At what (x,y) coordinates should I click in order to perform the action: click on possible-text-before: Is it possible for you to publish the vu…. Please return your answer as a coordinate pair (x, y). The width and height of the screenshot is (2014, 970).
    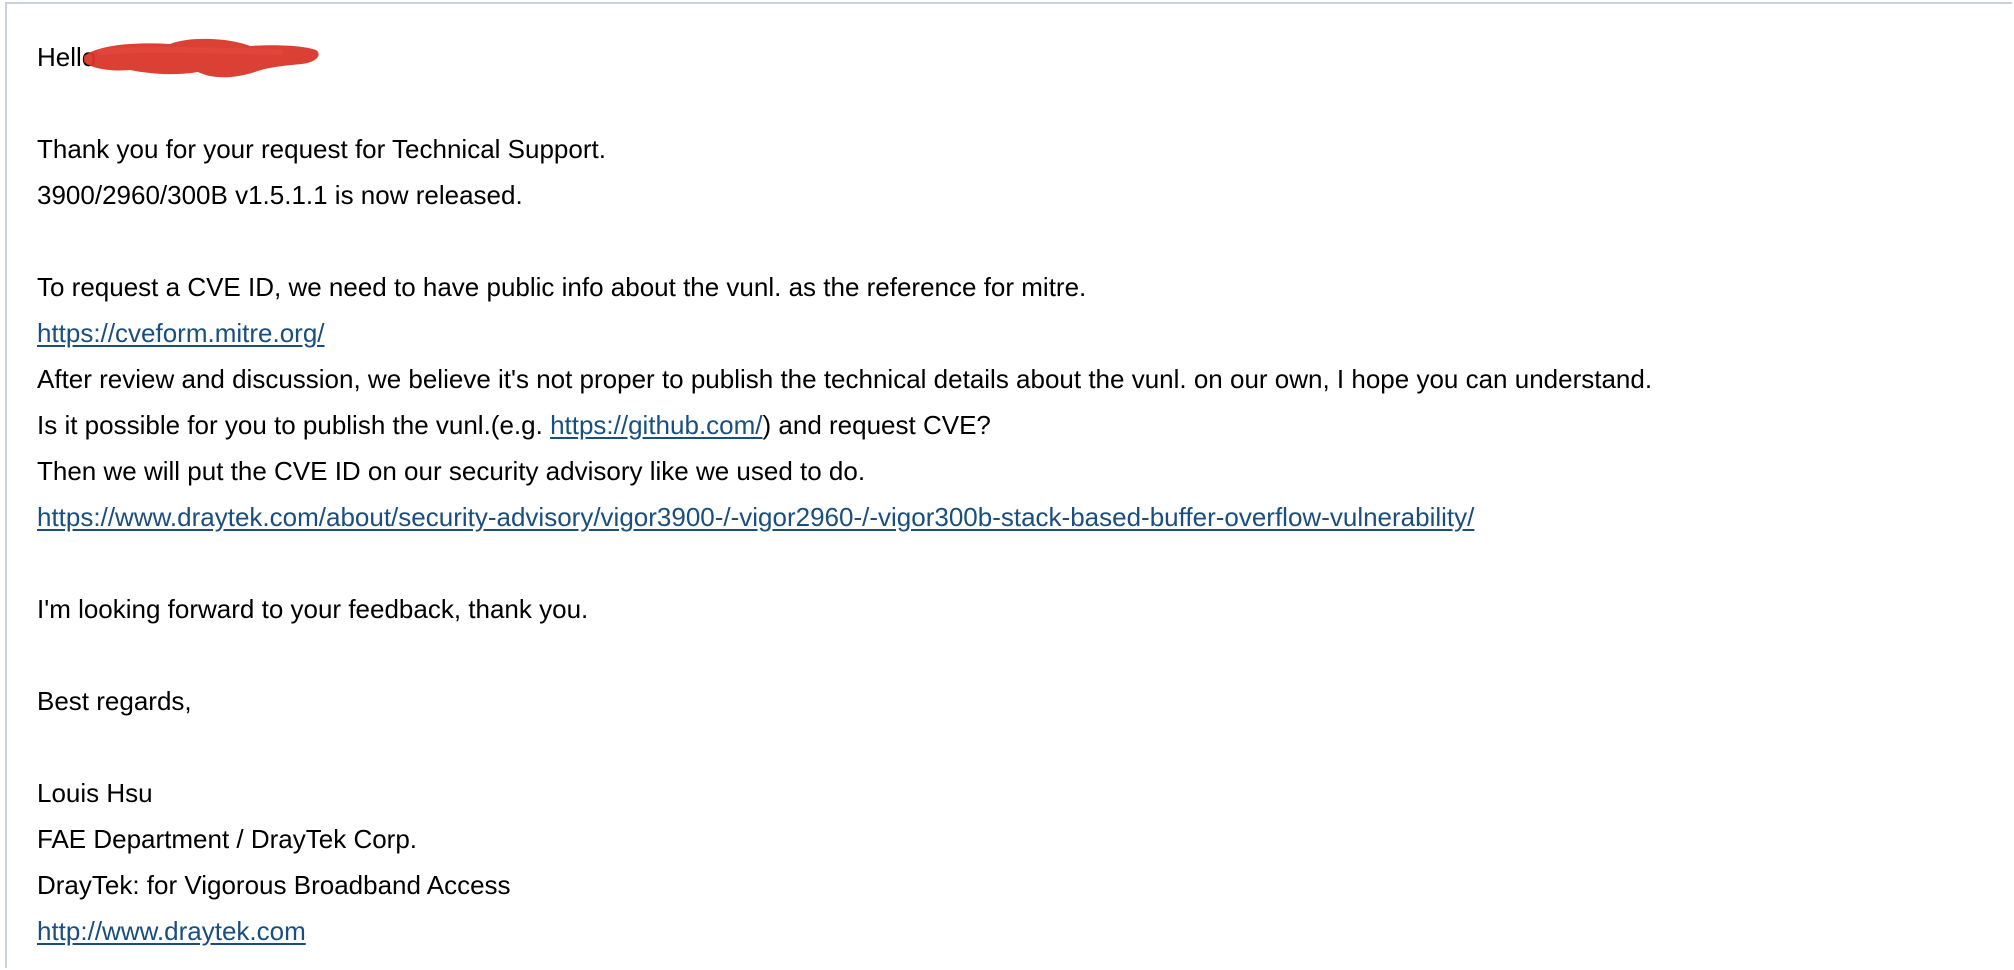
    Looking at the image, I should click on (294, 425).